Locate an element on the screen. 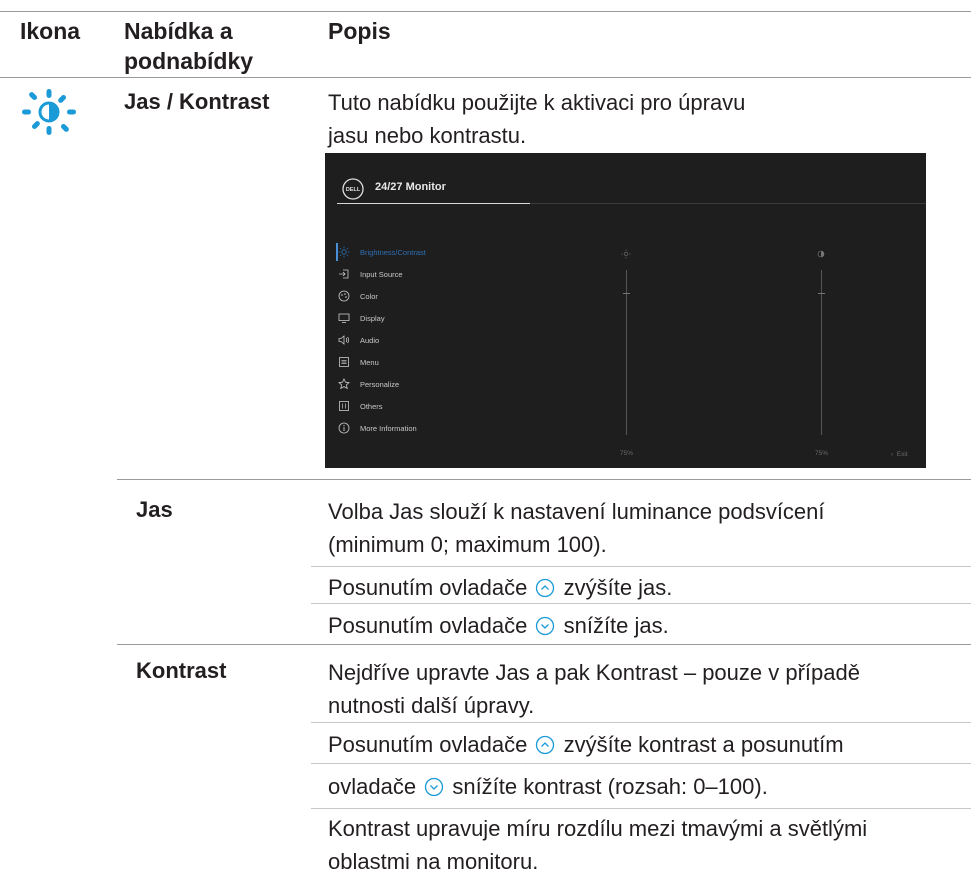 This screenshot has height=878, width=971. osd-menu-display: Display is located at coordinates (361, 318).